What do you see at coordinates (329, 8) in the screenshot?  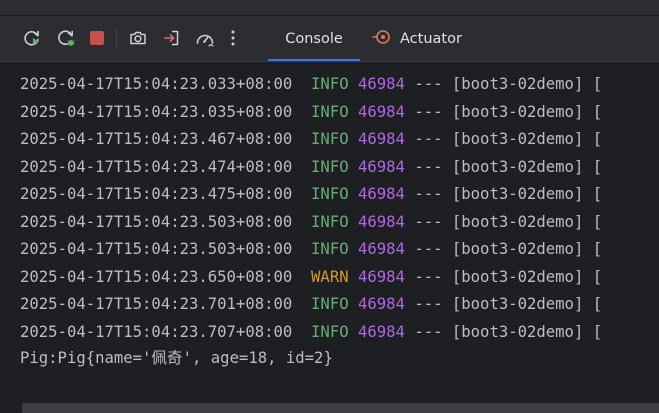 I see `top-strip` at bounding box center [329, 8].